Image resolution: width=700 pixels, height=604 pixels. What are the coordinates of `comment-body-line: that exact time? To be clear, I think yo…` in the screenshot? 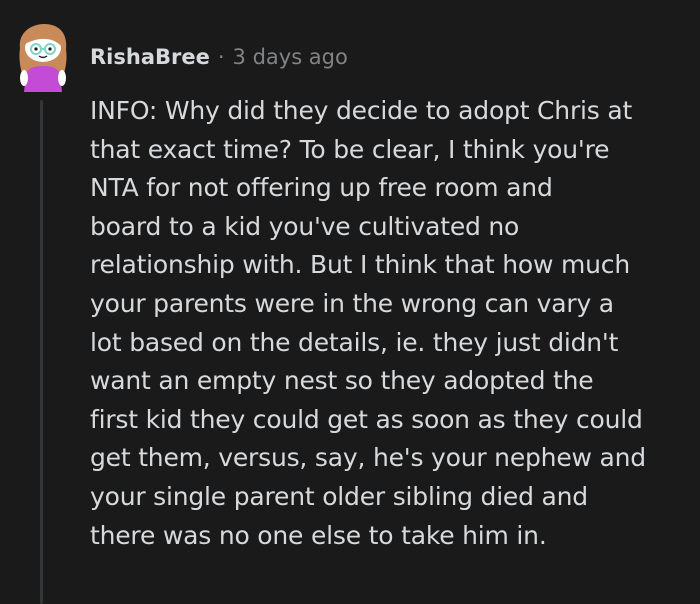 It's located at (350, 149).